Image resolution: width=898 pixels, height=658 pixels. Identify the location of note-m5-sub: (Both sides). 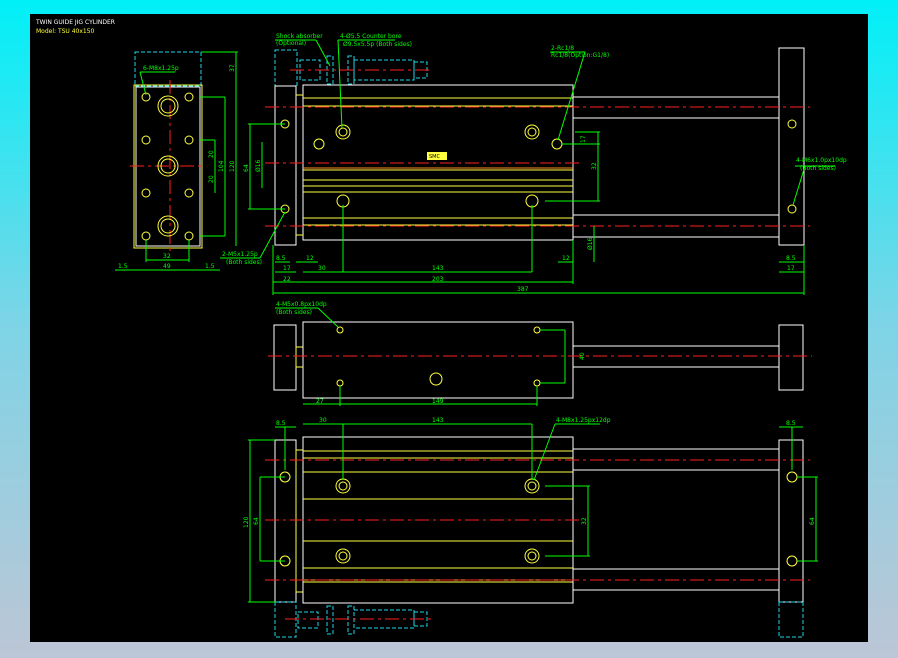
(244, 262).